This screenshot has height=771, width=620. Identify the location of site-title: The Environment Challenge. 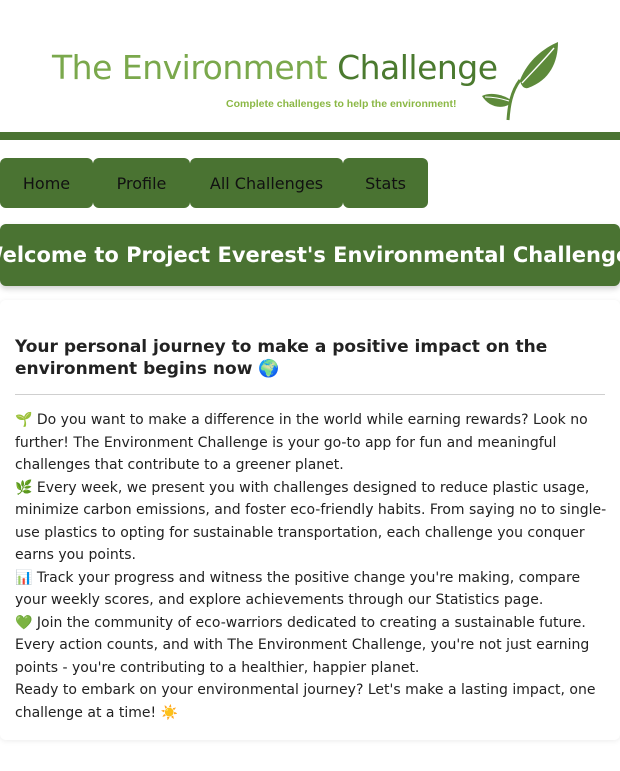
(275, 68).